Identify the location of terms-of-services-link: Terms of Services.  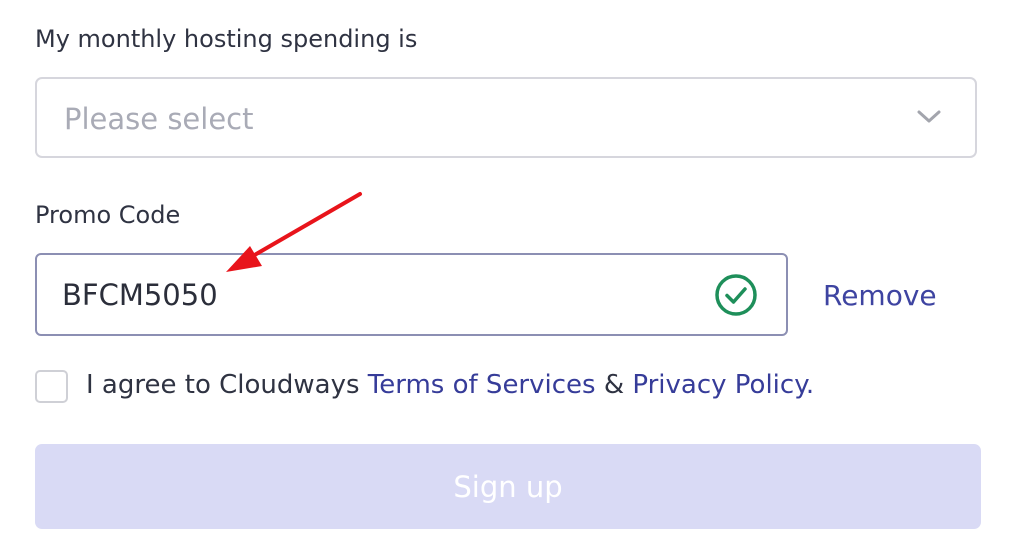
(482, 385).